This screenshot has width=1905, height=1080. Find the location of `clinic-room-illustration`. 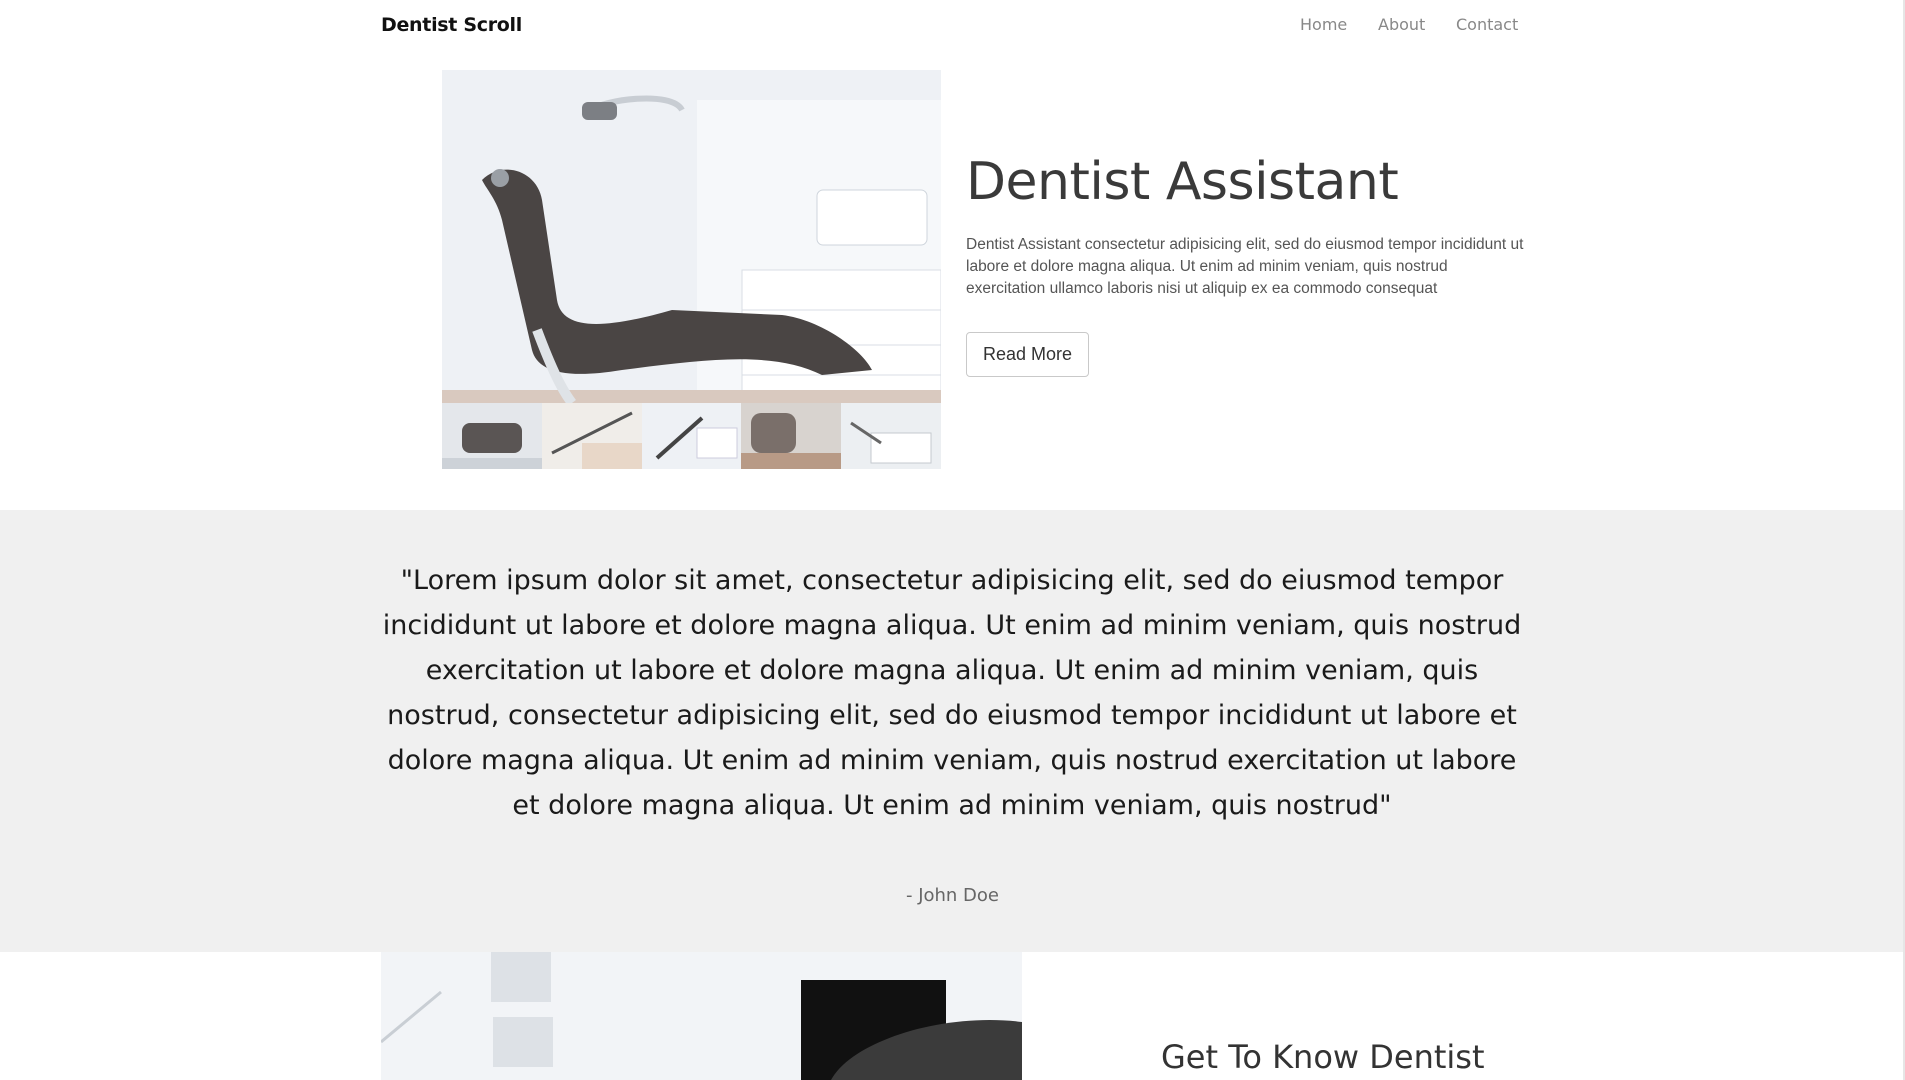

clinic-room-illustration is located at coordinates (701, 1016).